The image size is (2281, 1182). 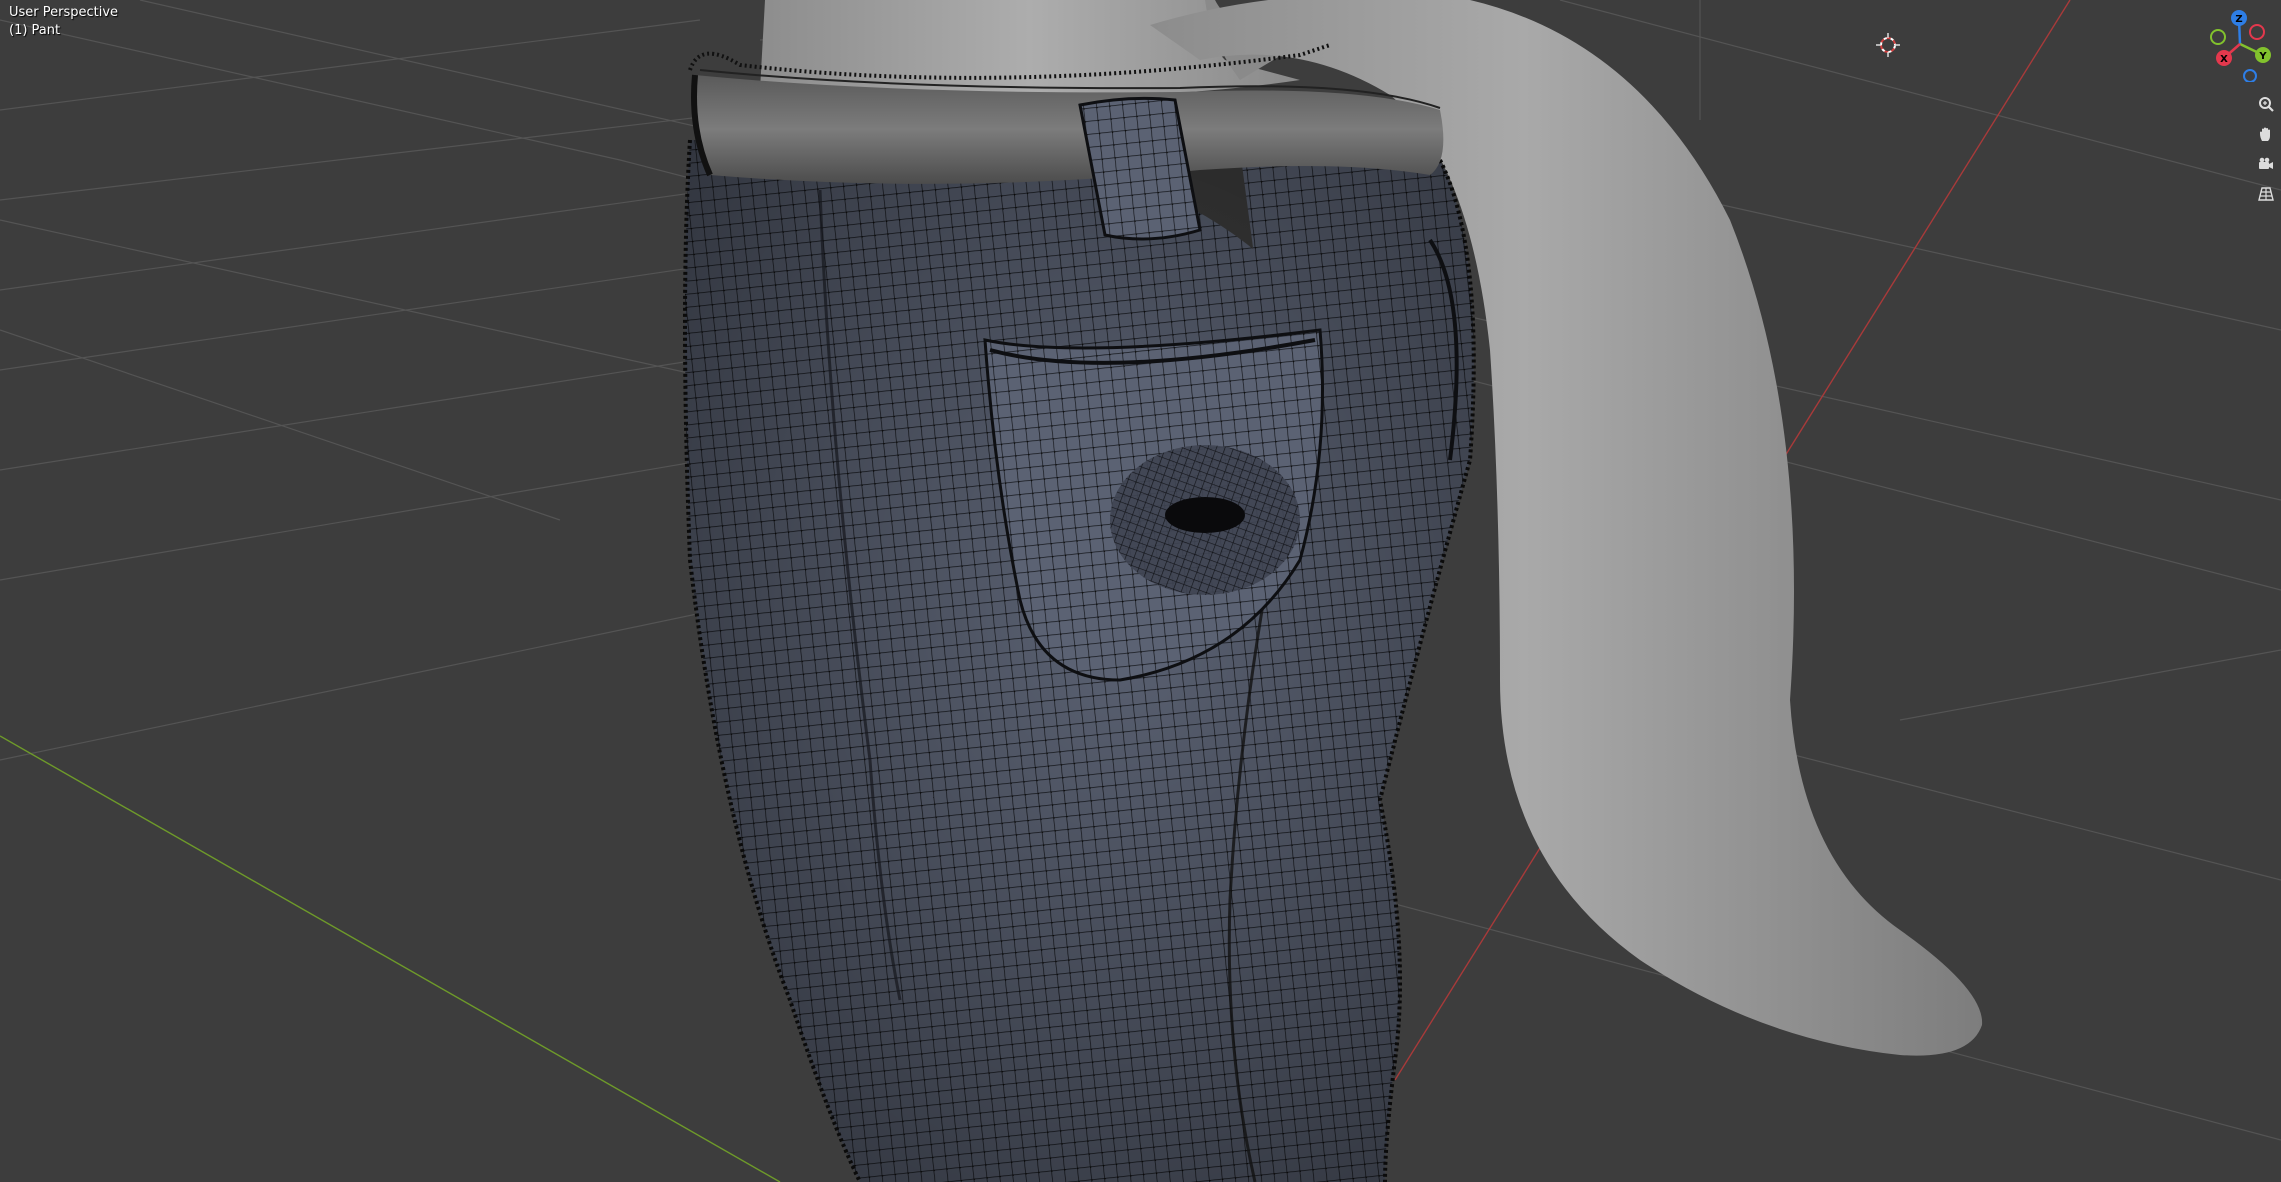 I want to click on camera-view-button, so click(x=2266, y=164).